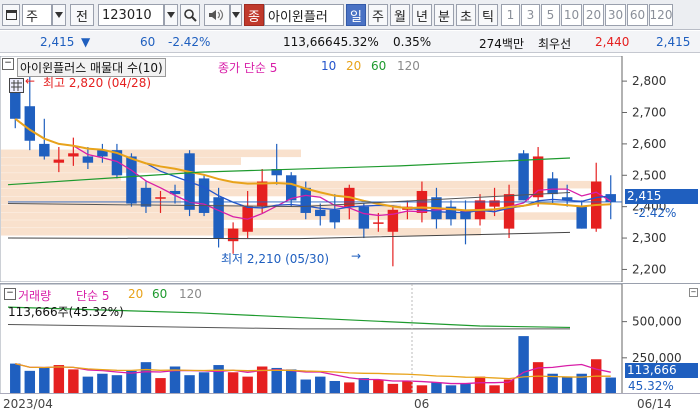 This screenshot has height=413, width=700. Describe the element at coordinates (673, 42) in the screenshot. I see `ask-price: 2,415` at that location.